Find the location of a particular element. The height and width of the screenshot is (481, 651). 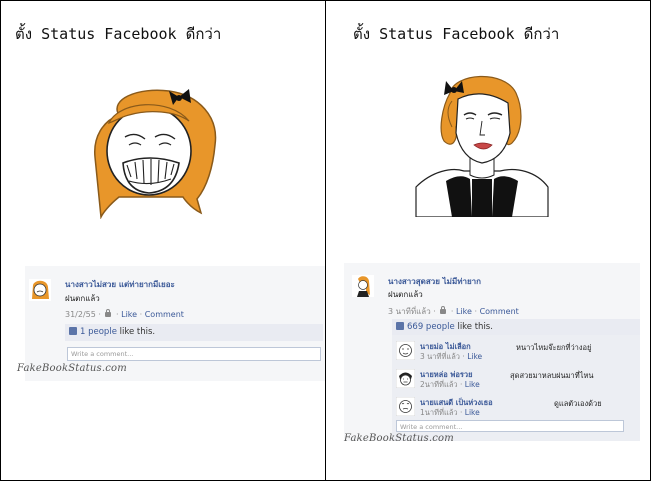

comment-text: สุดสวยมาหลบฝนมาที่ไหน is located at coordinates (552, 375).